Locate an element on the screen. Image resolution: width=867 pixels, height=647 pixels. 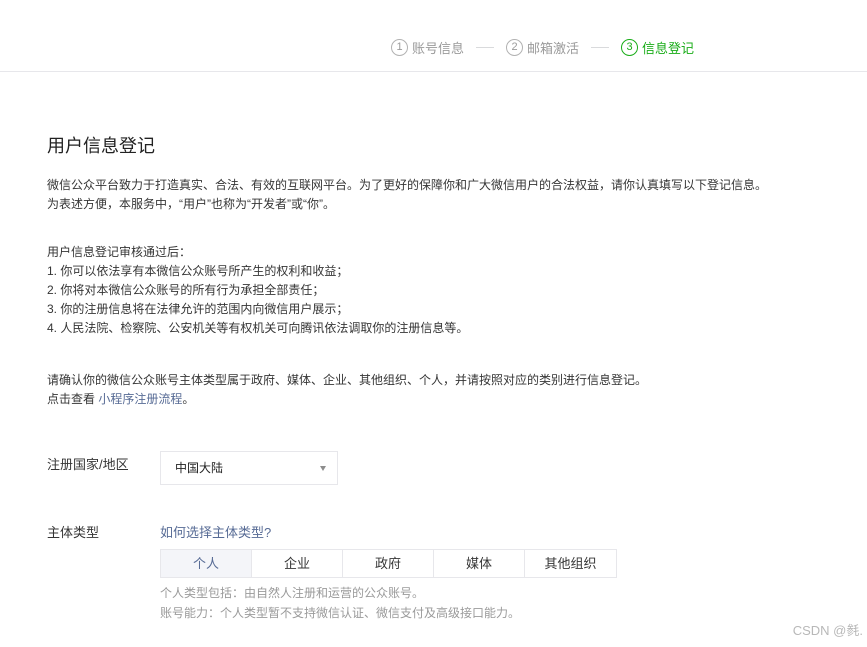
country-label: 注册国家/地区 is located at coordinates (88, 464).